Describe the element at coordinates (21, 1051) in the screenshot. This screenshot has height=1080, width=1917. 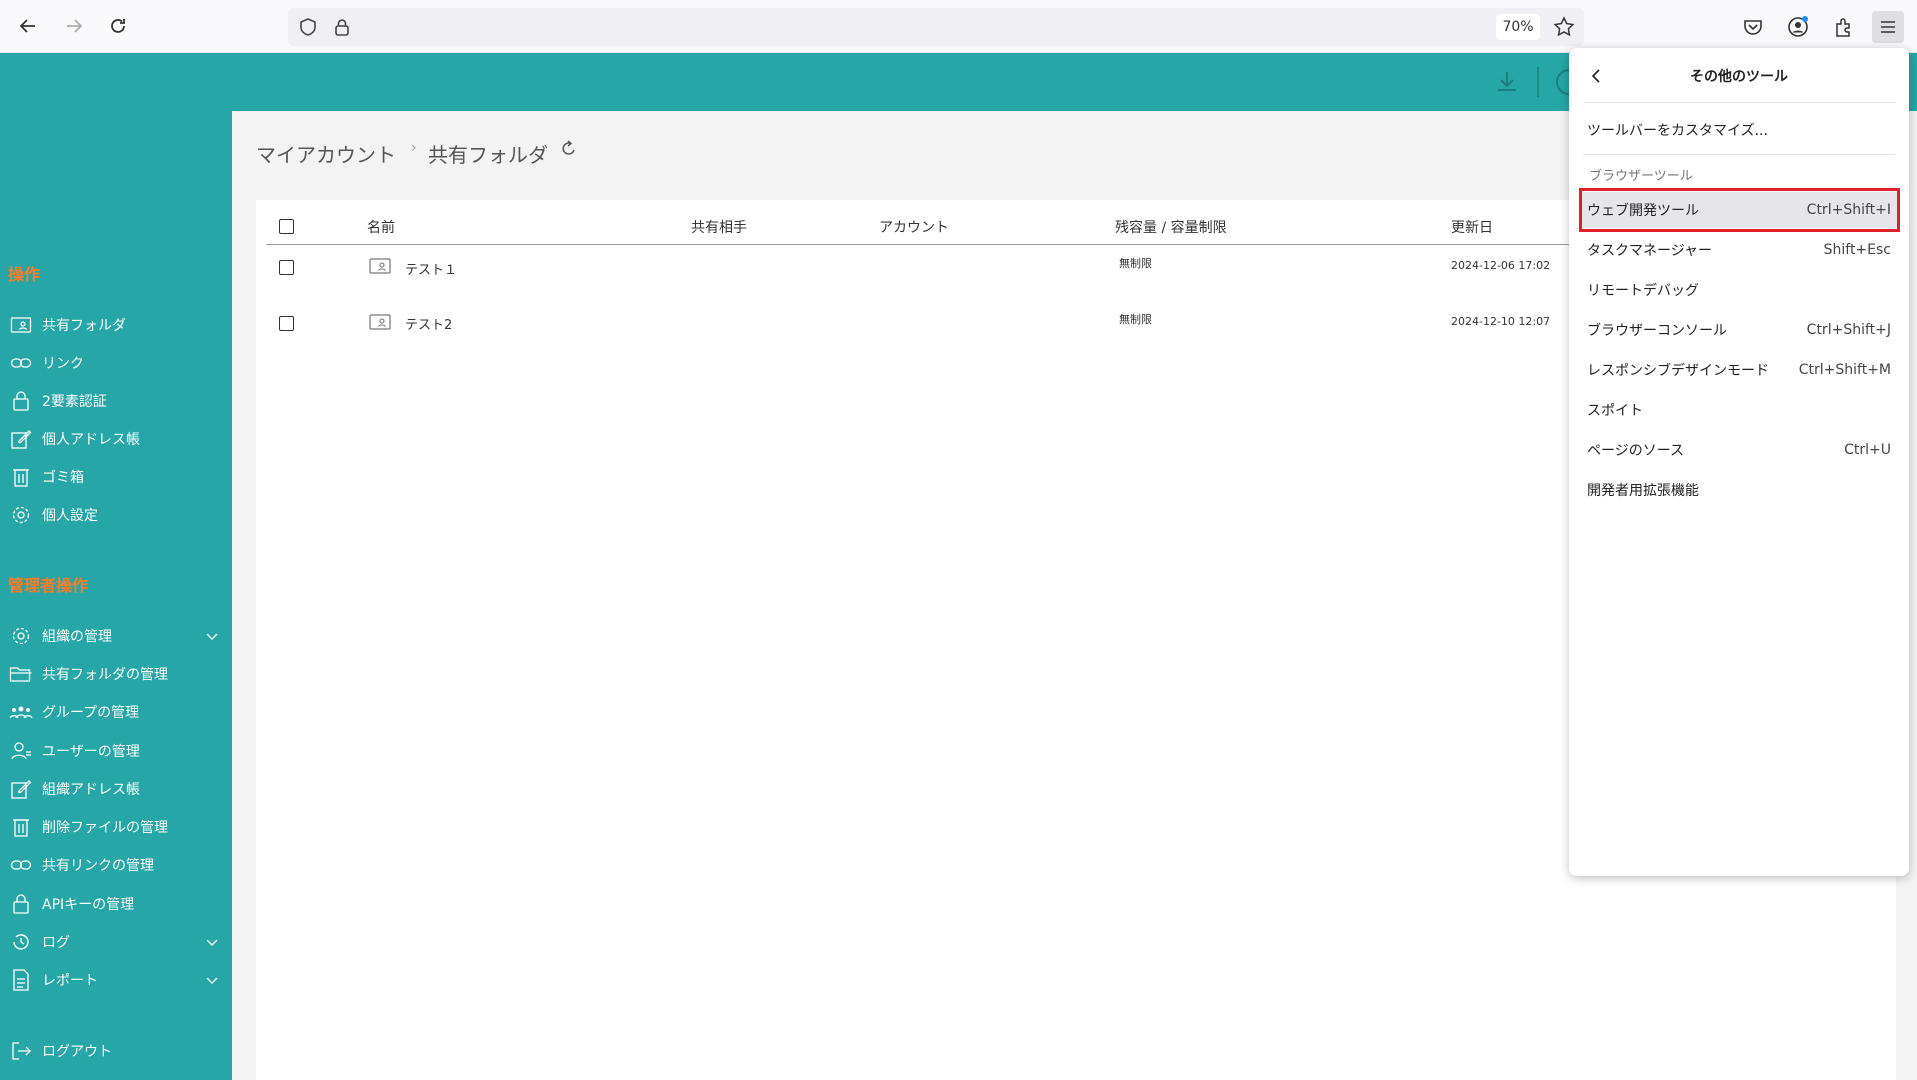
I see `logout-icon` at that location.